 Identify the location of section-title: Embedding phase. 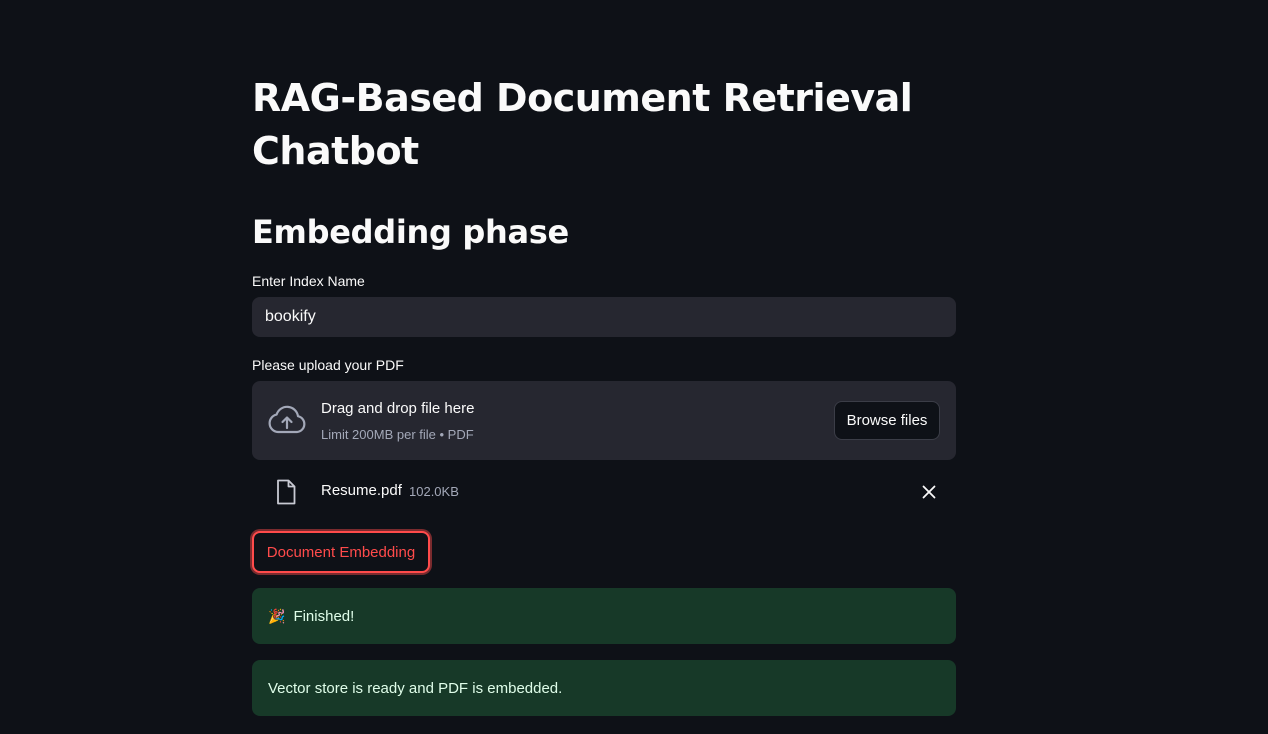
(410, 232).